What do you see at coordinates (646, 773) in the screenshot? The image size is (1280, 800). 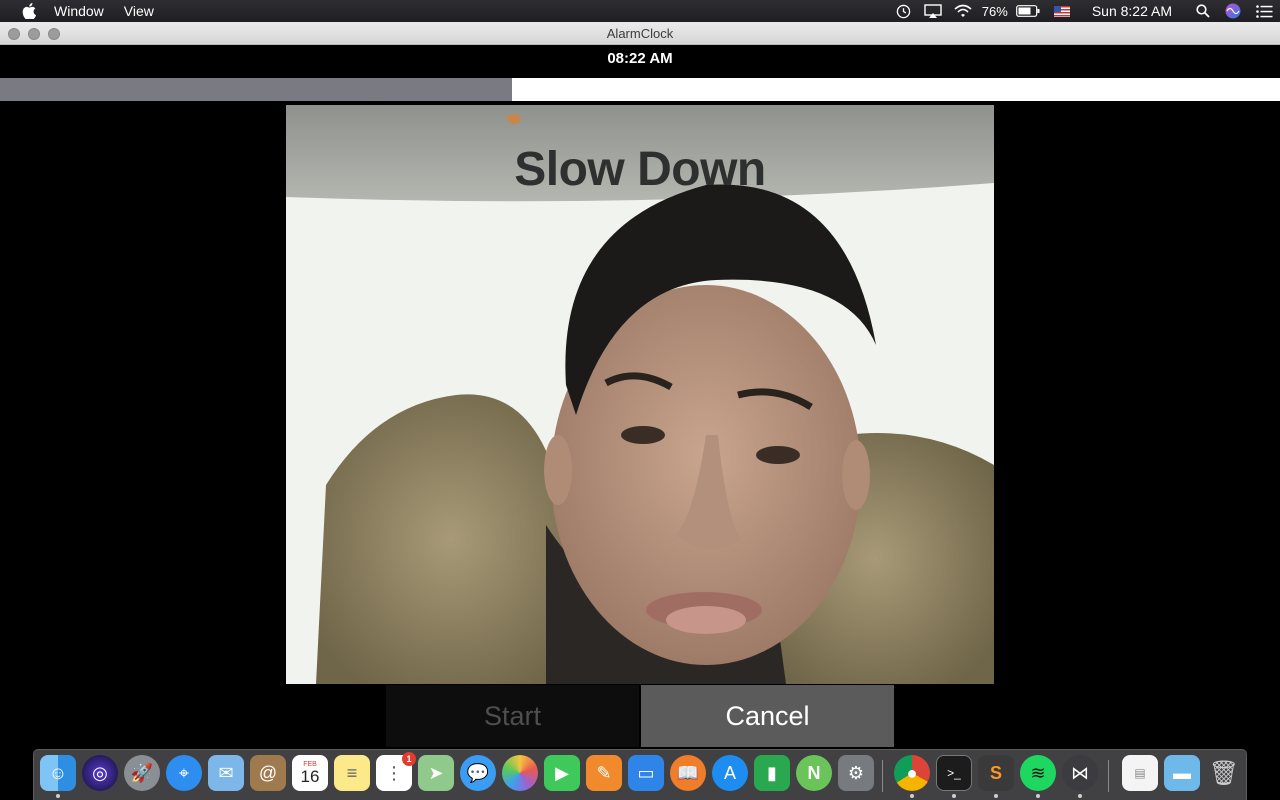 I see `keynote-icon: ▭` at bounding box center [646, 773].